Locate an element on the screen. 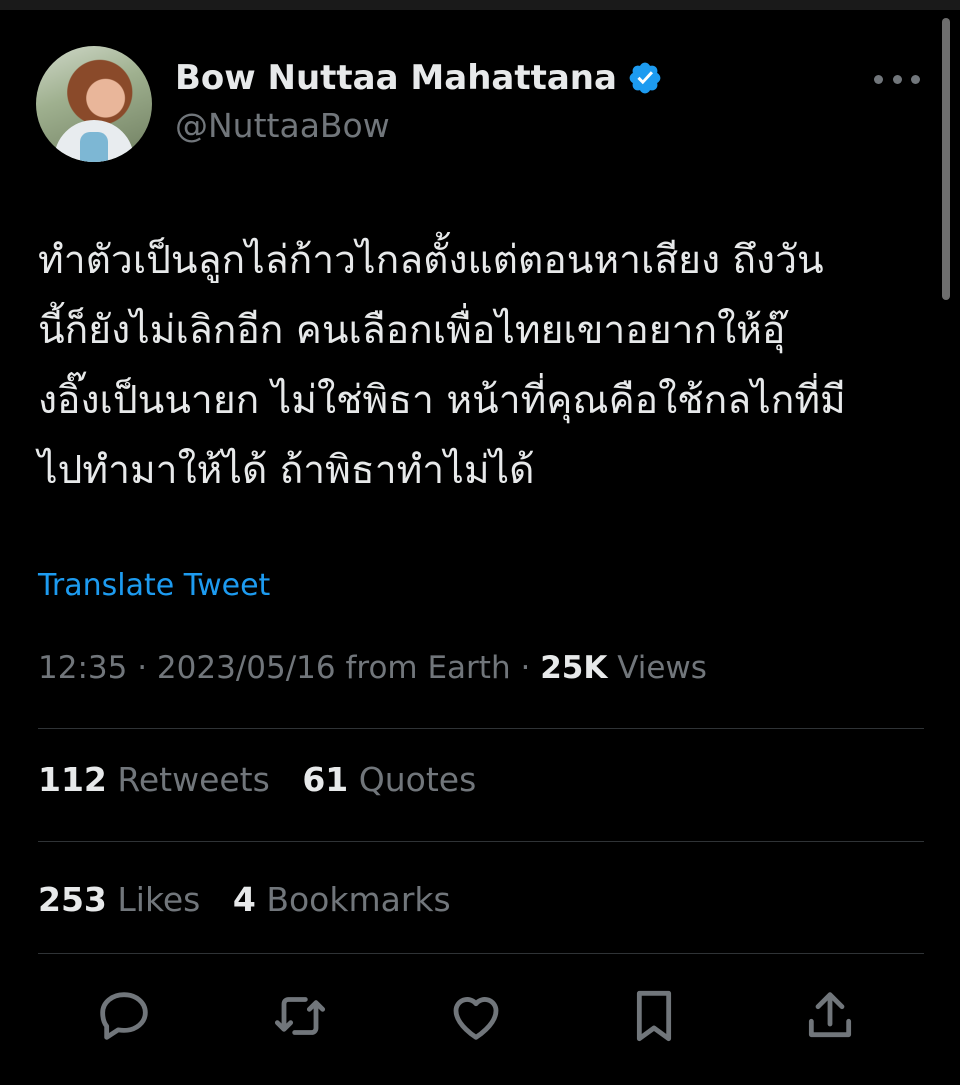 Image resolution: width=960 pixels, height=1085 pixels. author-name-row: Bow Nuttaa Mahattana is located at coordinates (419, 78).